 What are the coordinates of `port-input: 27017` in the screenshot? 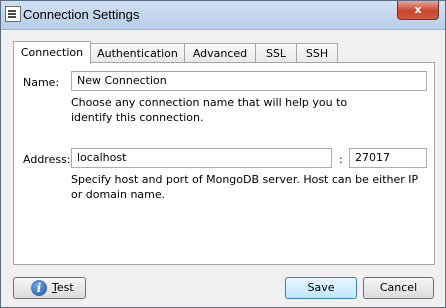 It's located at (388, 158).